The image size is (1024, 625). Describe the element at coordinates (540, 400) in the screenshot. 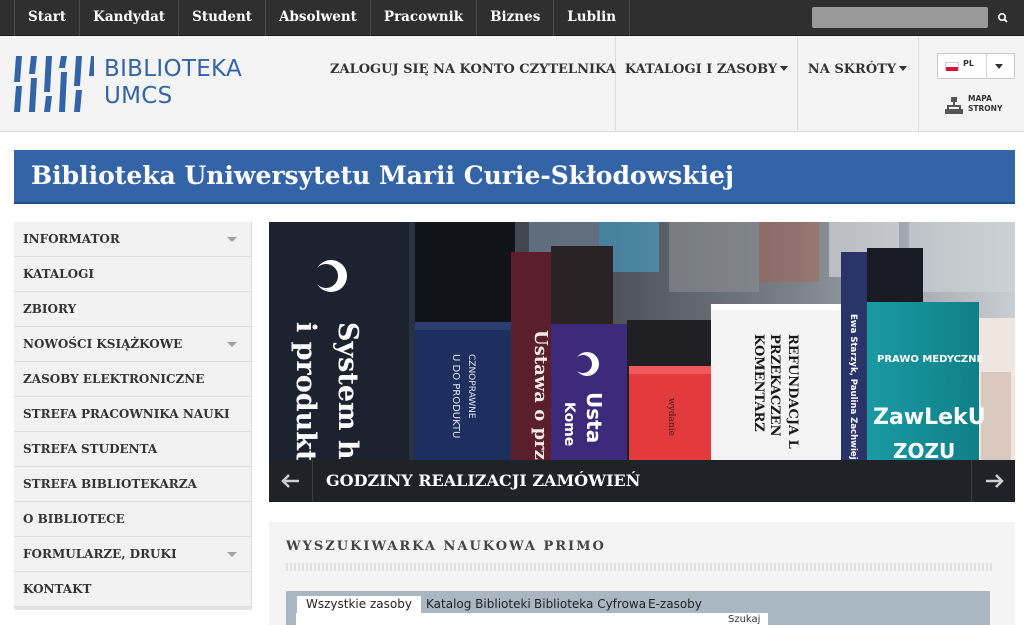

I see `book-spine-text-3: Ustawa o prze` at that location.